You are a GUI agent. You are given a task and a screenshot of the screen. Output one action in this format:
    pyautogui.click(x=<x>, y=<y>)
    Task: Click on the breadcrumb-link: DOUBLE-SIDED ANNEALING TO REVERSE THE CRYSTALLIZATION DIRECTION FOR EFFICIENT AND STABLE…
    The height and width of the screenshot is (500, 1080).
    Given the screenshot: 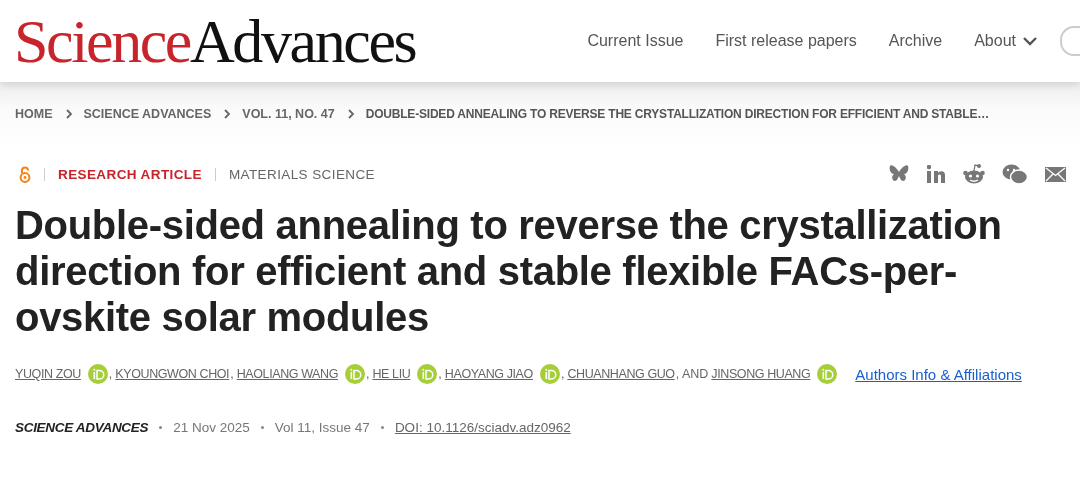 What is the action you would take?
    pyautogui.click(x=677, y=113)
    